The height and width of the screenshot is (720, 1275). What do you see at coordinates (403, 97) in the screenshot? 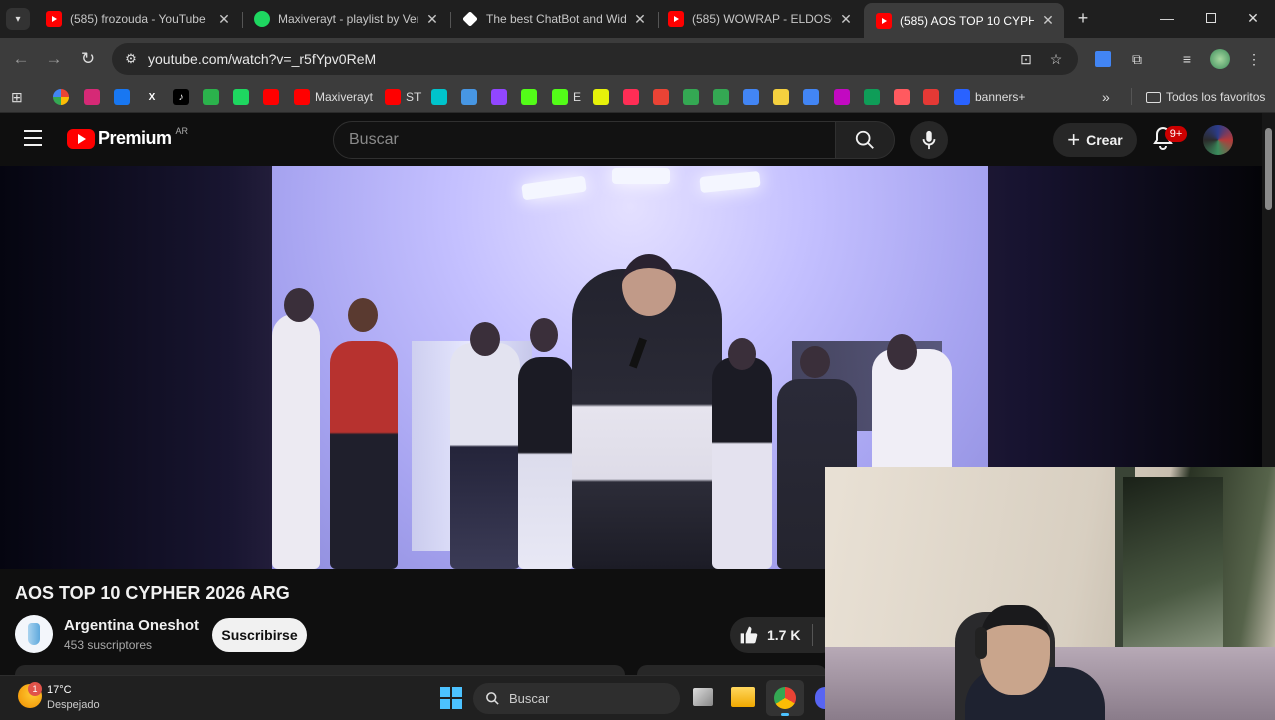
I see `bookmark-item: ST` at bounding box center [403, 97].